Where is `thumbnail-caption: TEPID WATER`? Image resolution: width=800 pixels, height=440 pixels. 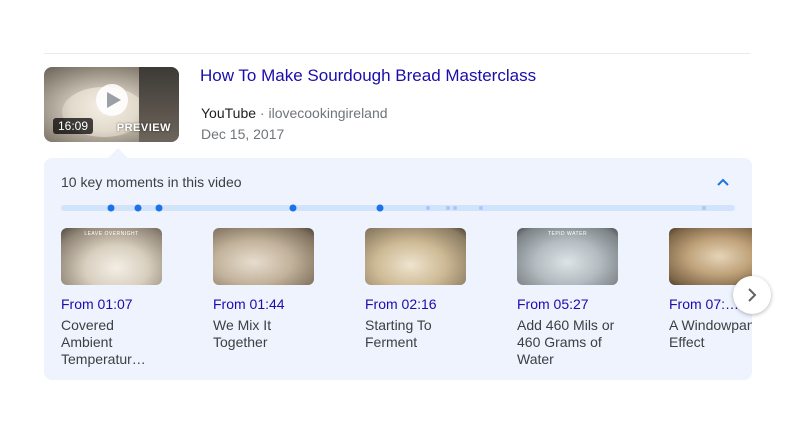
thumbnail-caption: TEPID WATER is located at coordinates (567, 234).